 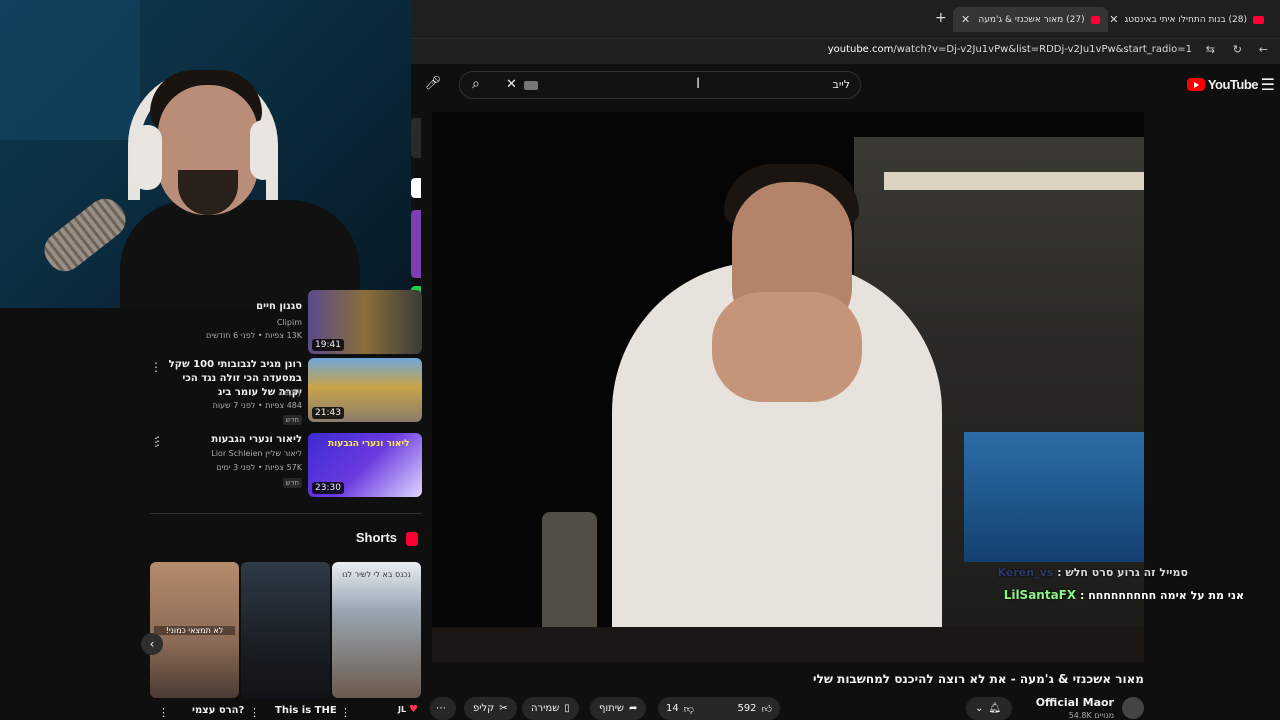 I want to click on video-meta: 57K צפיות • לפני 3 ימים, so click(x=259, y=467).